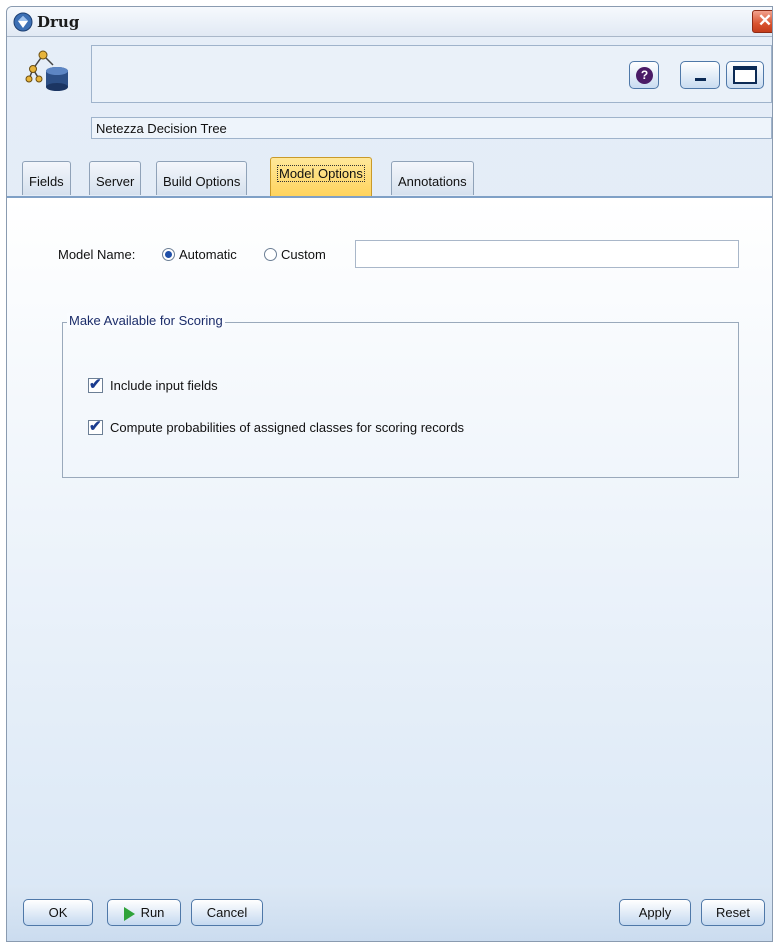  Describe the element at coordinates (46, 181) in the screenshot. I see `tab-label: Fields` at that location.